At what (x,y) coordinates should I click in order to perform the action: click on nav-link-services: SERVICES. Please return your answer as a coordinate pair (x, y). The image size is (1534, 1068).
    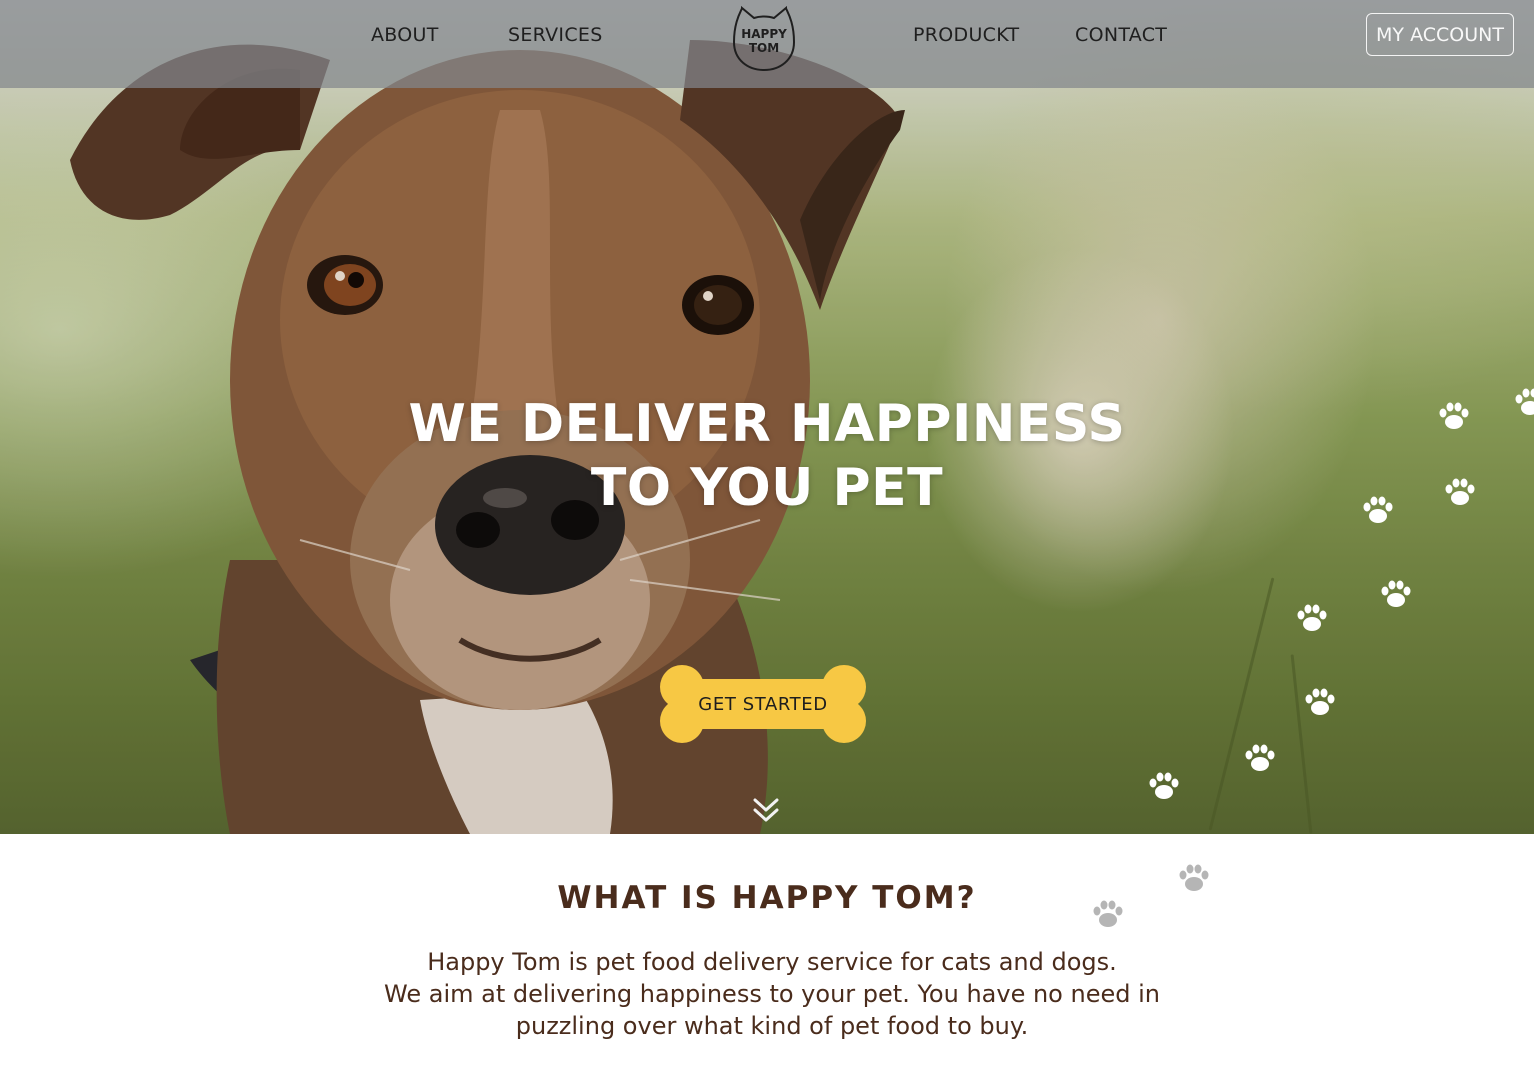
    Looking at the image, I should click on (555, 35).